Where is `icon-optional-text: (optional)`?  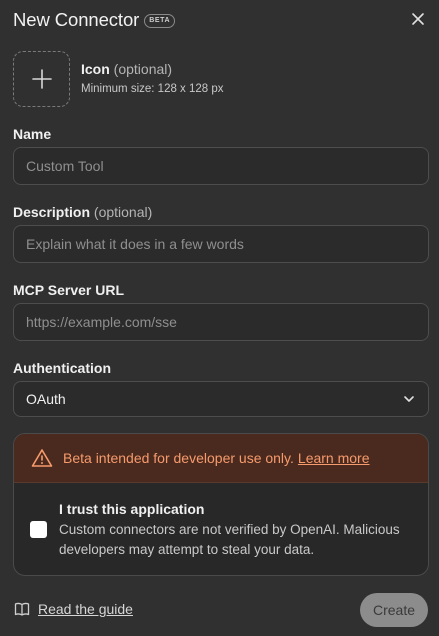 icon-optional-text: (optional) is located at coordinates (141, 69).